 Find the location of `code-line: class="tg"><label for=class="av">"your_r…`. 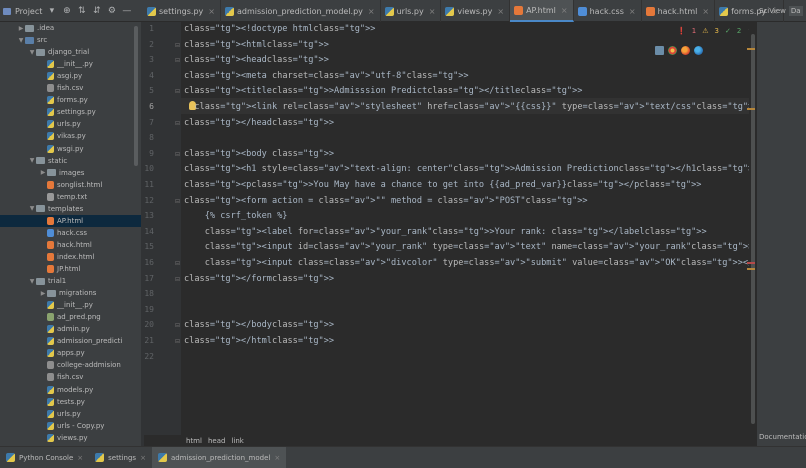

code-line: class="tg"><label for=class="av">"your_r… is located at coordinates (445, 233).